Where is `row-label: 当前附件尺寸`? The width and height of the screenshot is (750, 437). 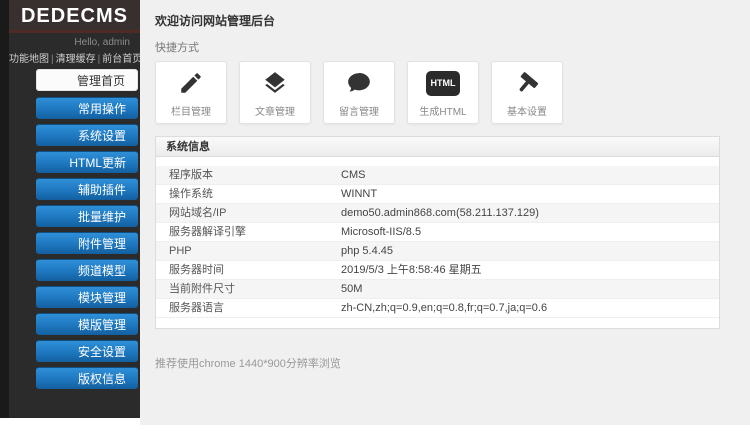 row-label: 当前附件尺寸 is located at coordinates (202, 289).